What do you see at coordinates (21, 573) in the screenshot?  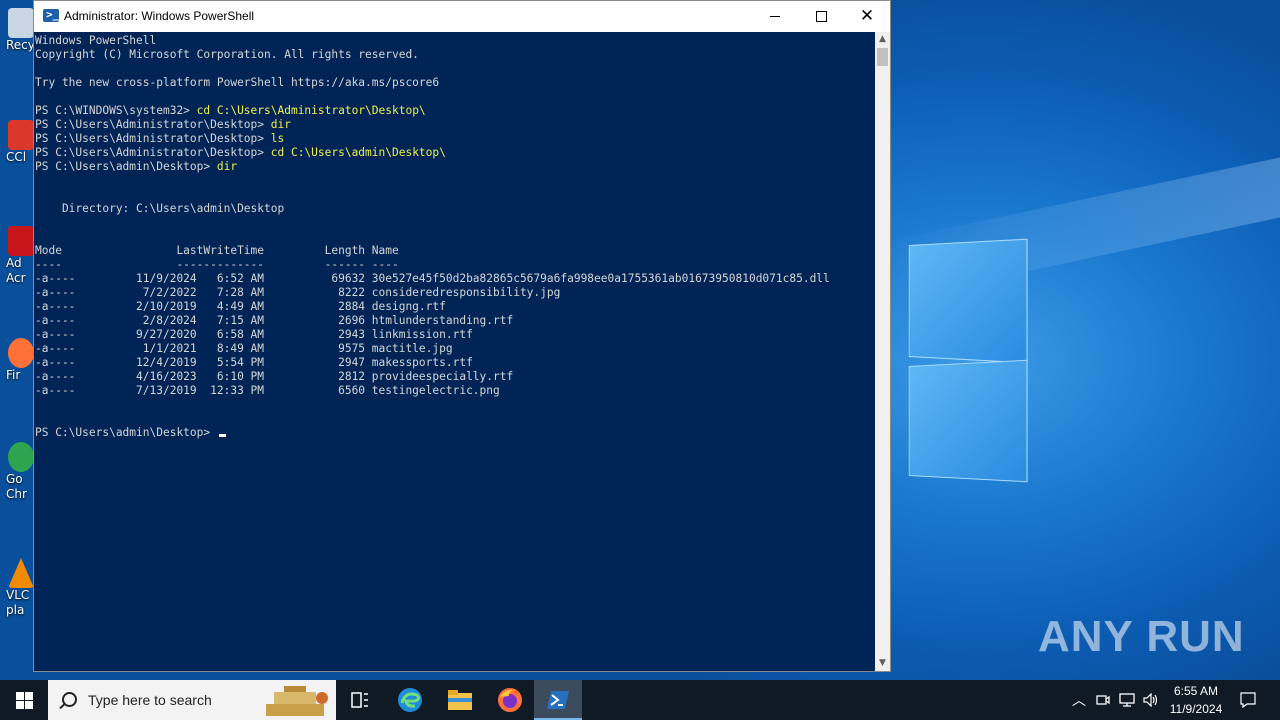 I see `vlc-icon` at bounding box center [21, 573].